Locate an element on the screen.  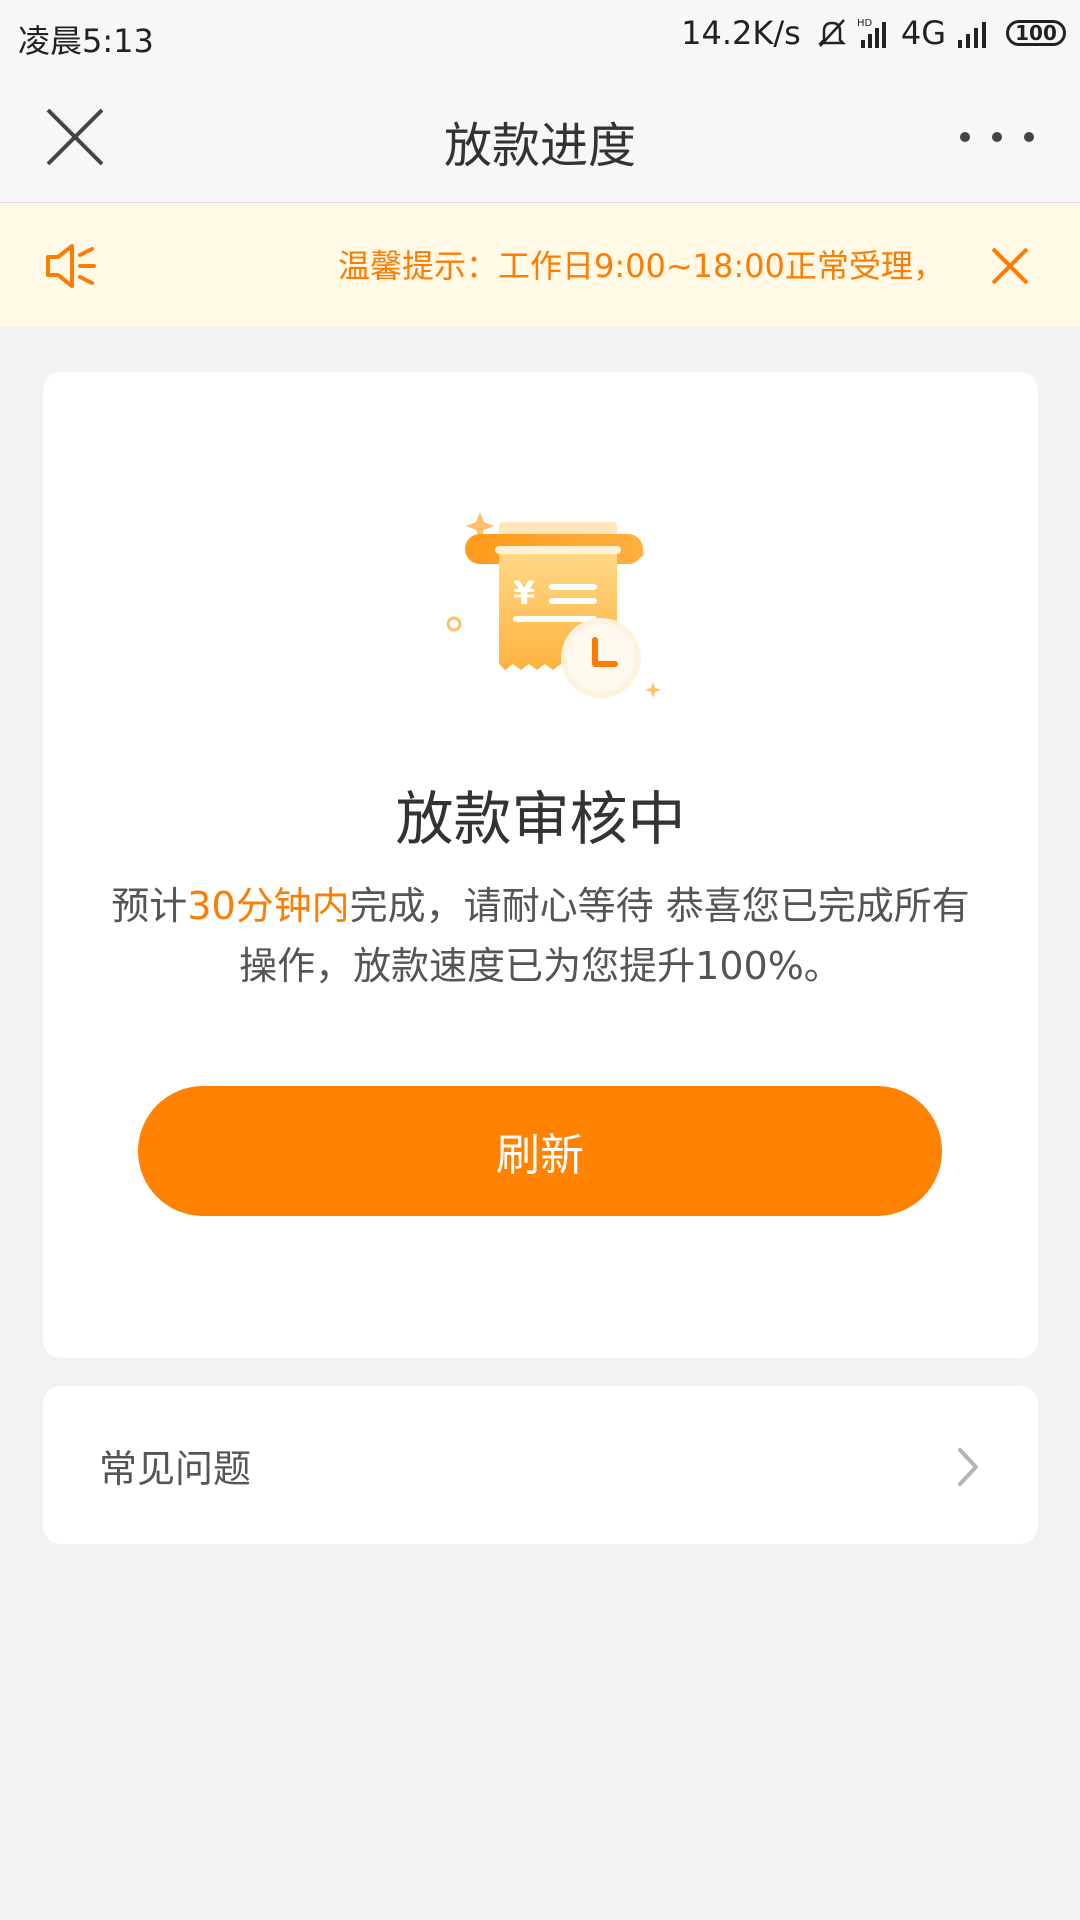
nav-bar: 放款进度 is located at coordinates (540, 139).